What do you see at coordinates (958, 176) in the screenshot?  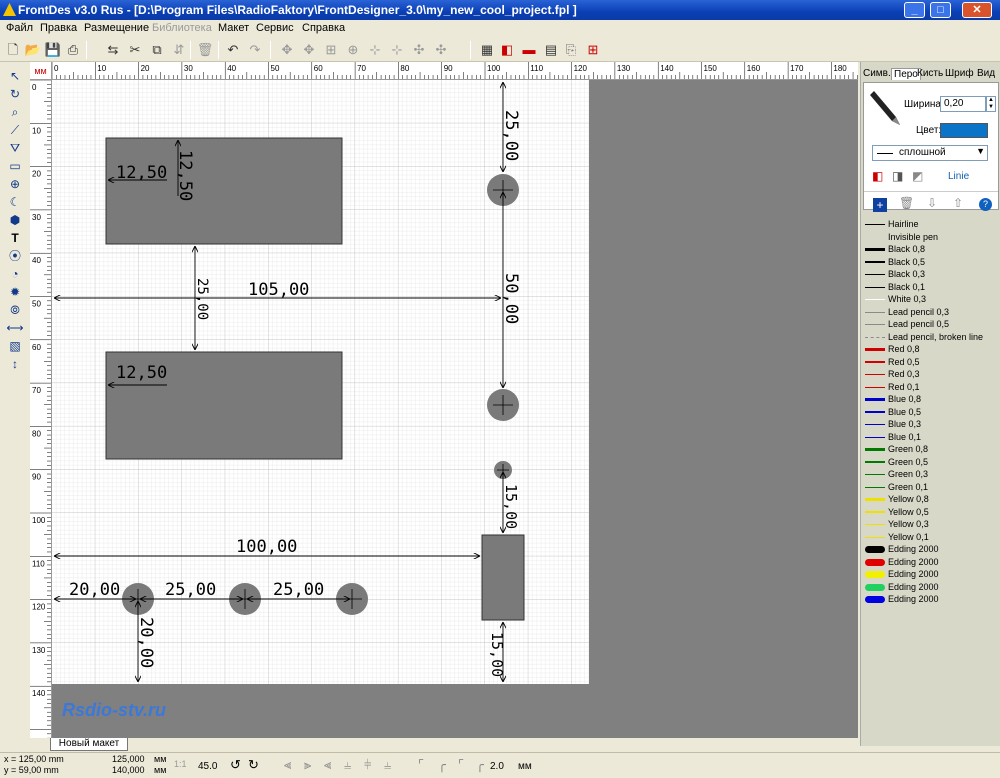 I see `linie-link: Linie` at bounding box center [958, 176].